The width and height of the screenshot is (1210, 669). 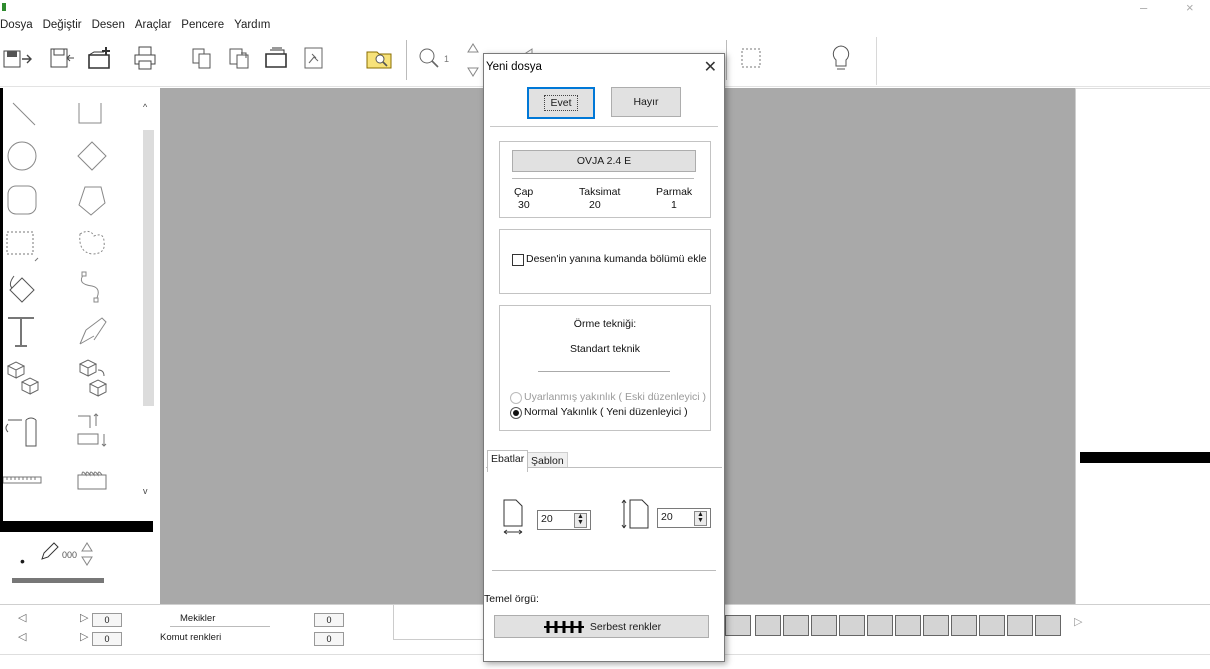 What do you see at coordinates (92, 288) in the screenshot?
I see `curve-tool-icon` at bounding box center [92, 288].